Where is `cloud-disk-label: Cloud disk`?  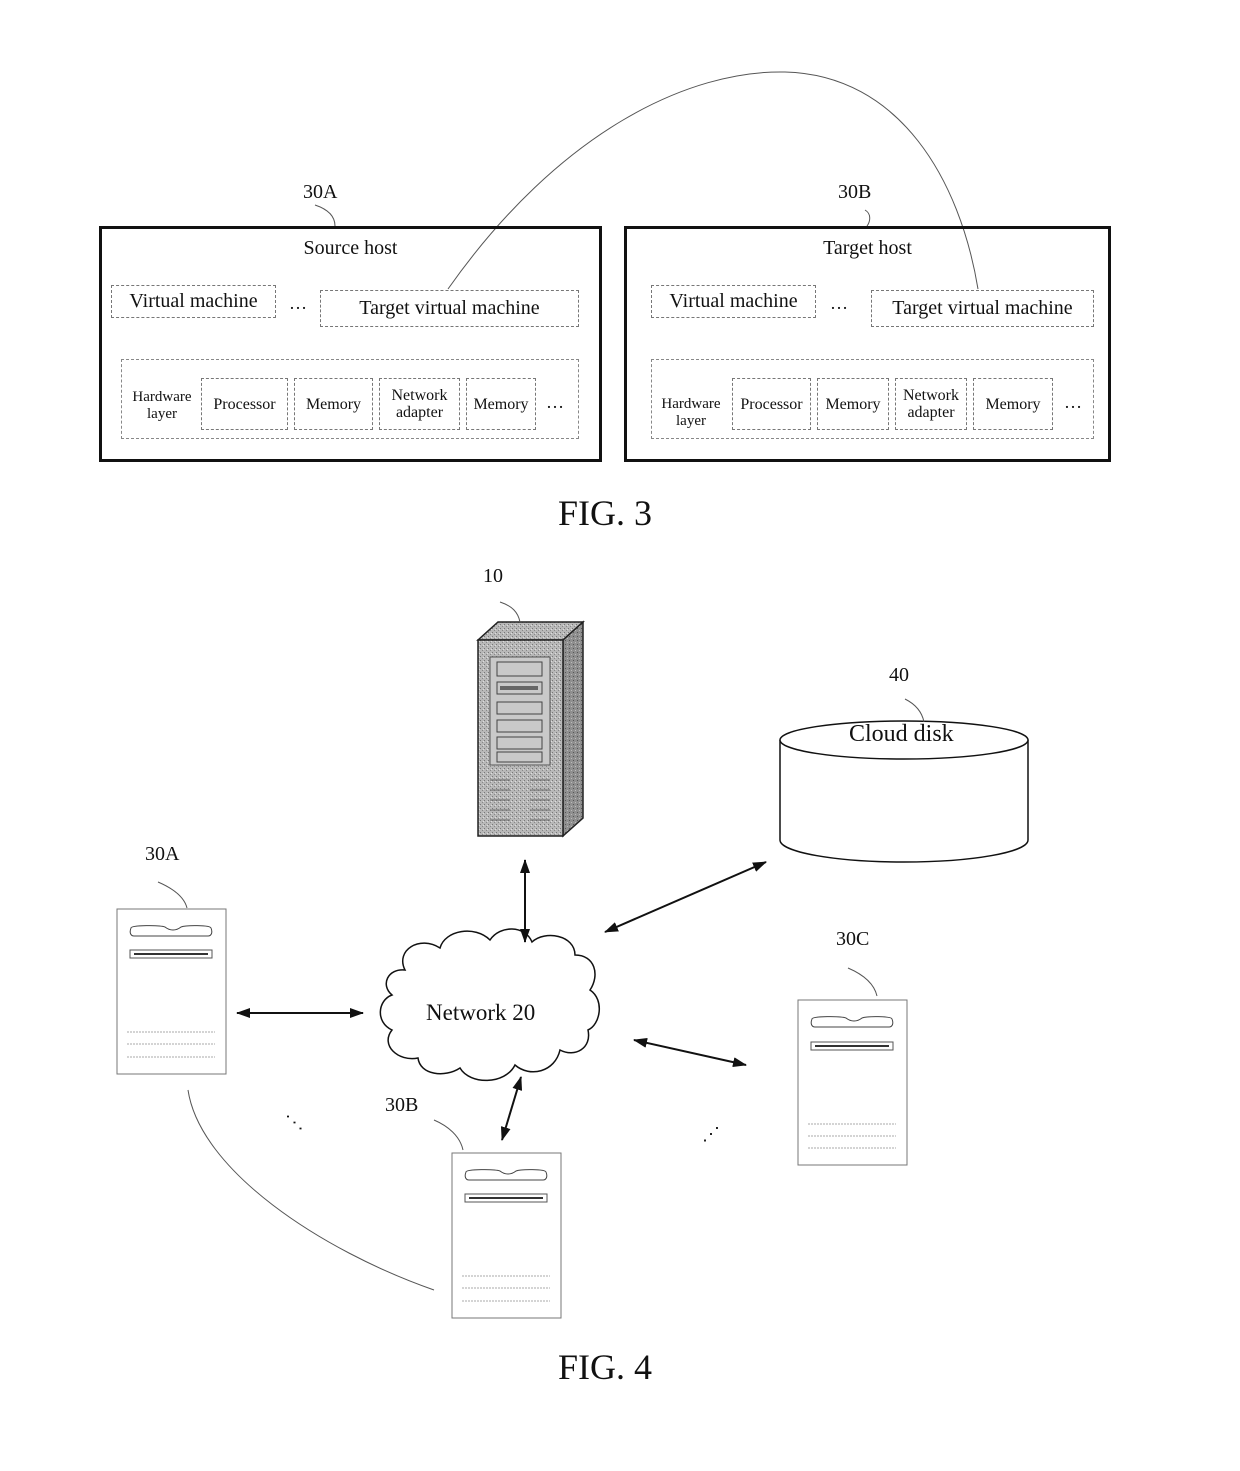 cloud-disk-label: Cloud disk is located at coordinates (901, 734).